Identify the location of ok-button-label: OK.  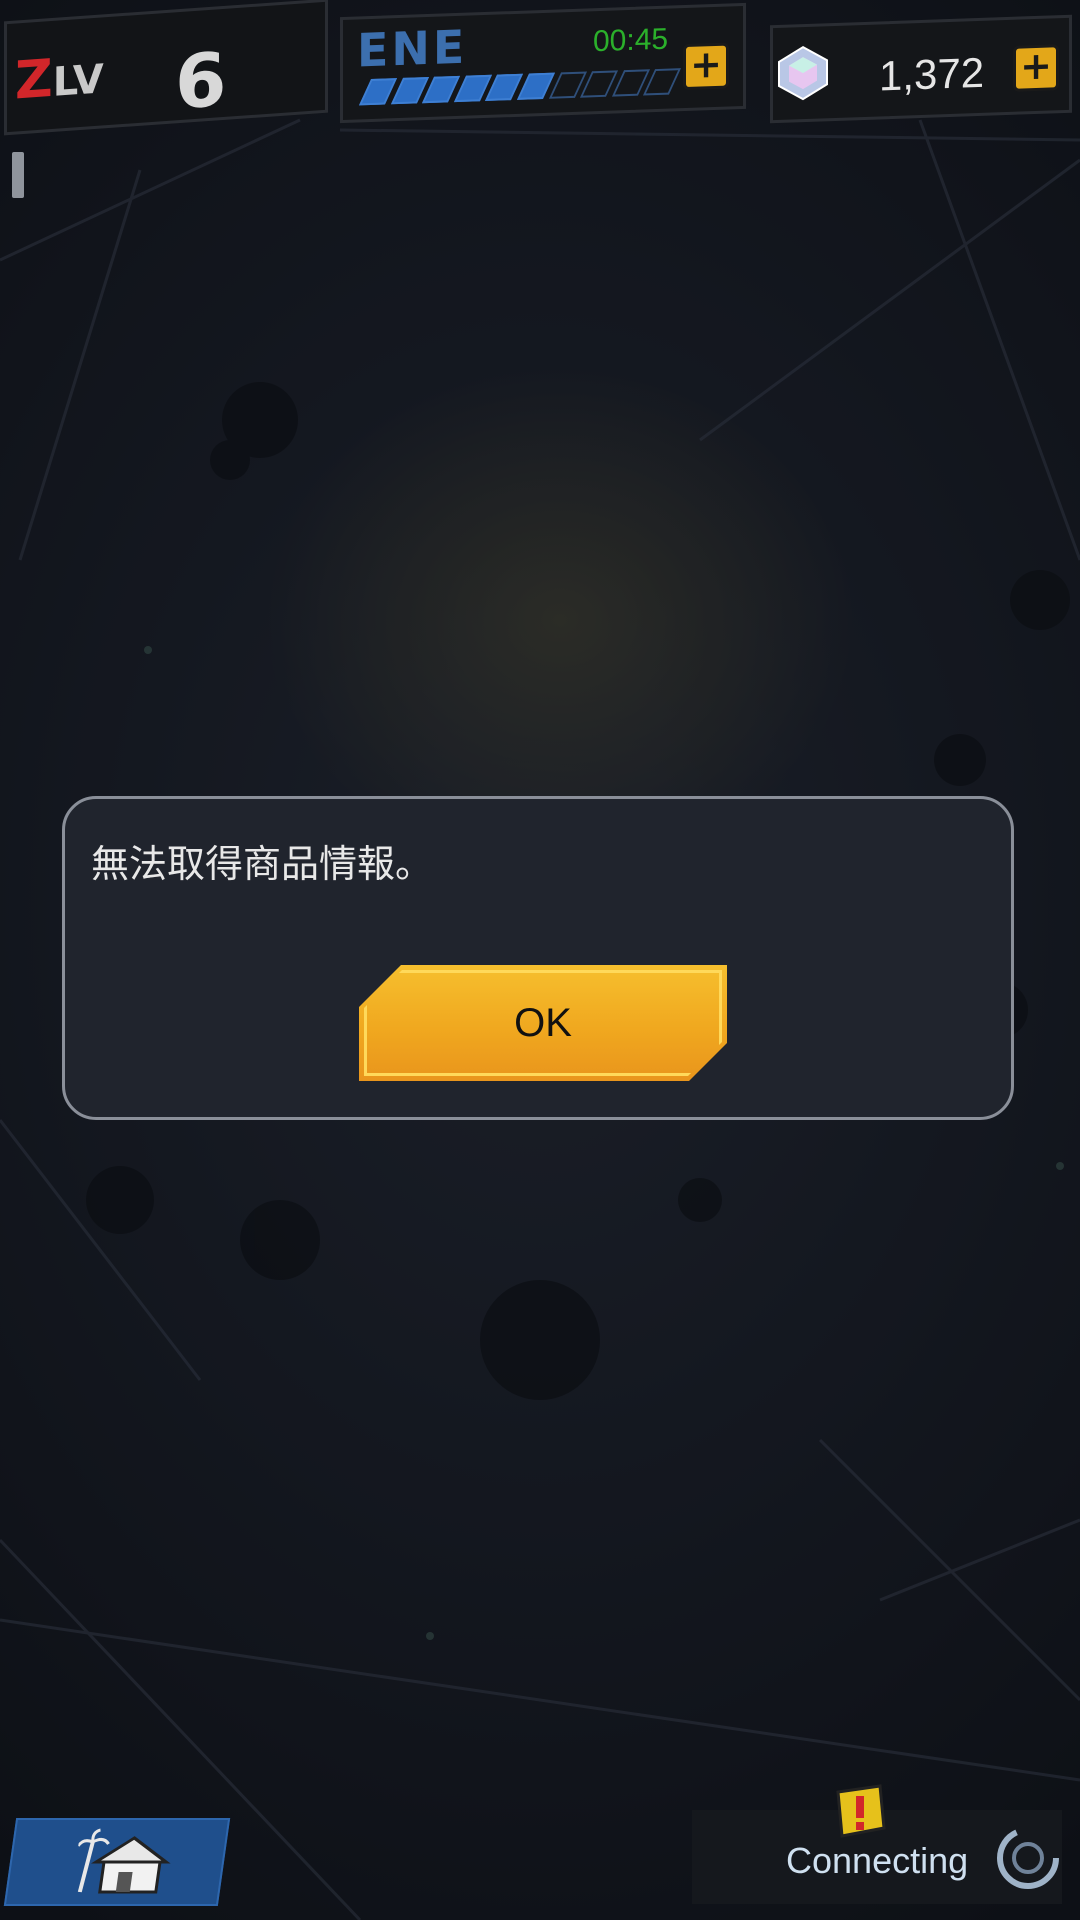
(543, 1022).